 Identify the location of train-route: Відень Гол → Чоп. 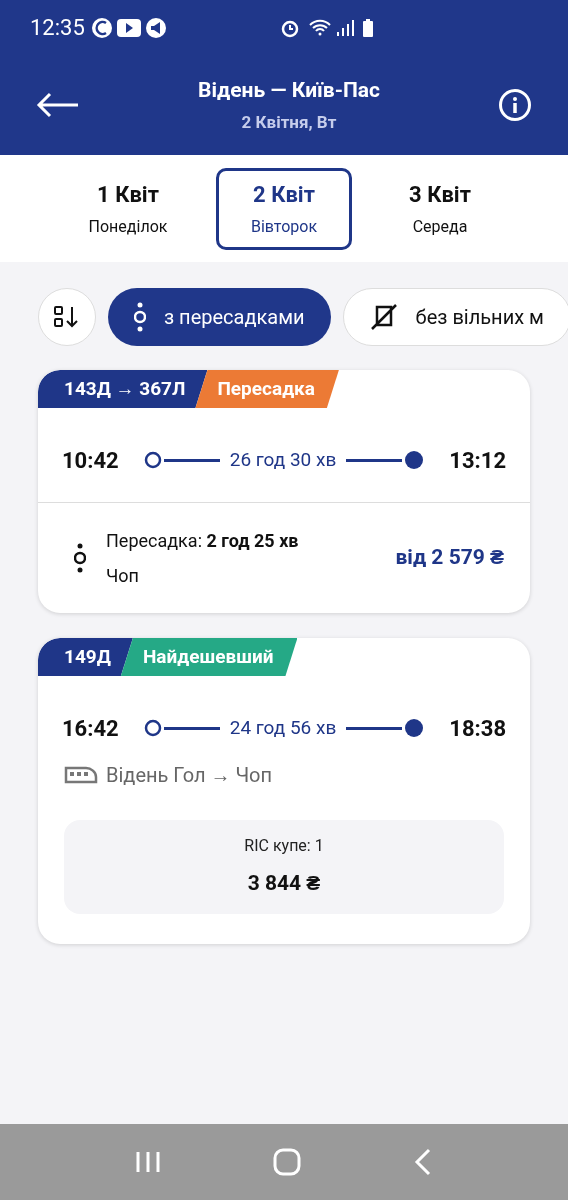
(189, 775).